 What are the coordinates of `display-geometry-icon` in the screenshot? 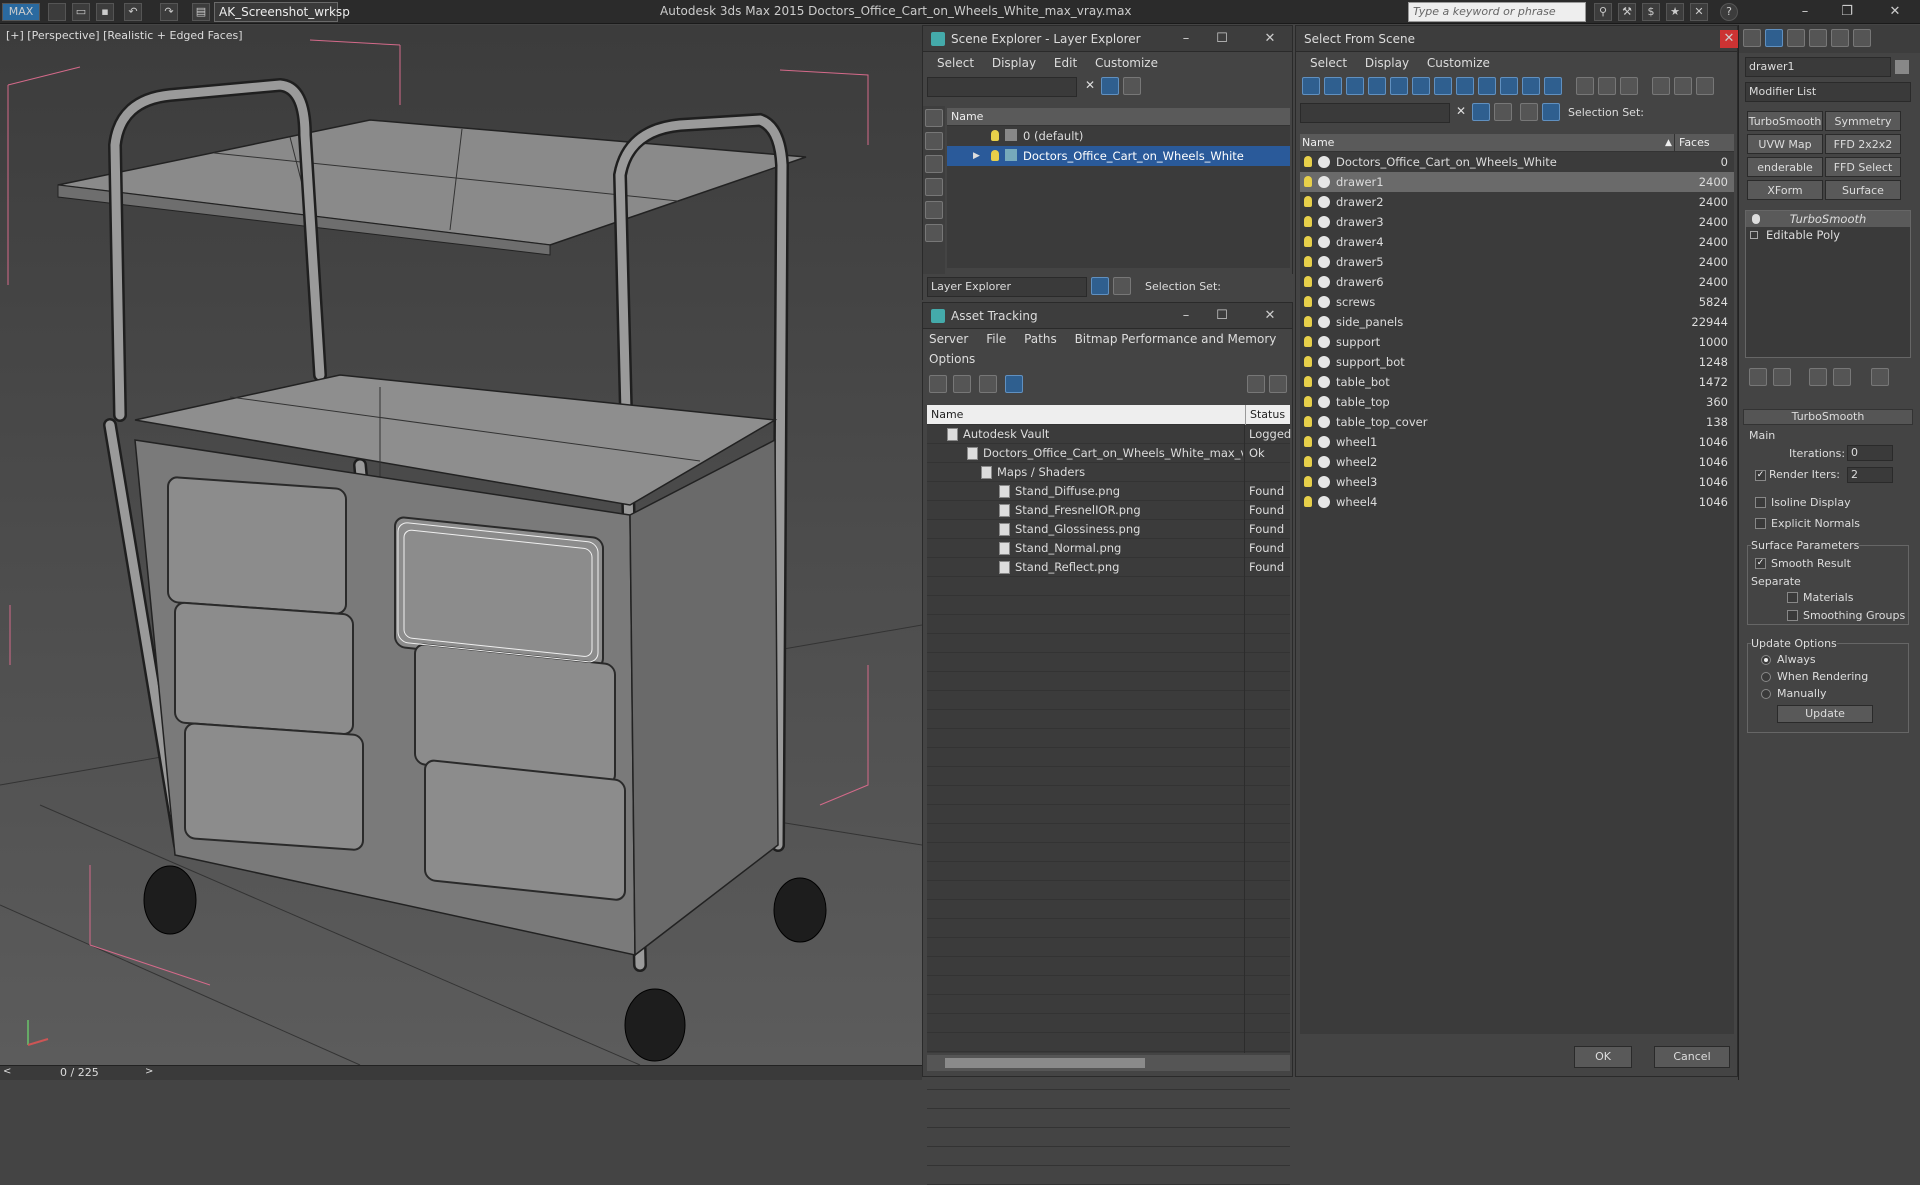 It's located at (1311, 86).